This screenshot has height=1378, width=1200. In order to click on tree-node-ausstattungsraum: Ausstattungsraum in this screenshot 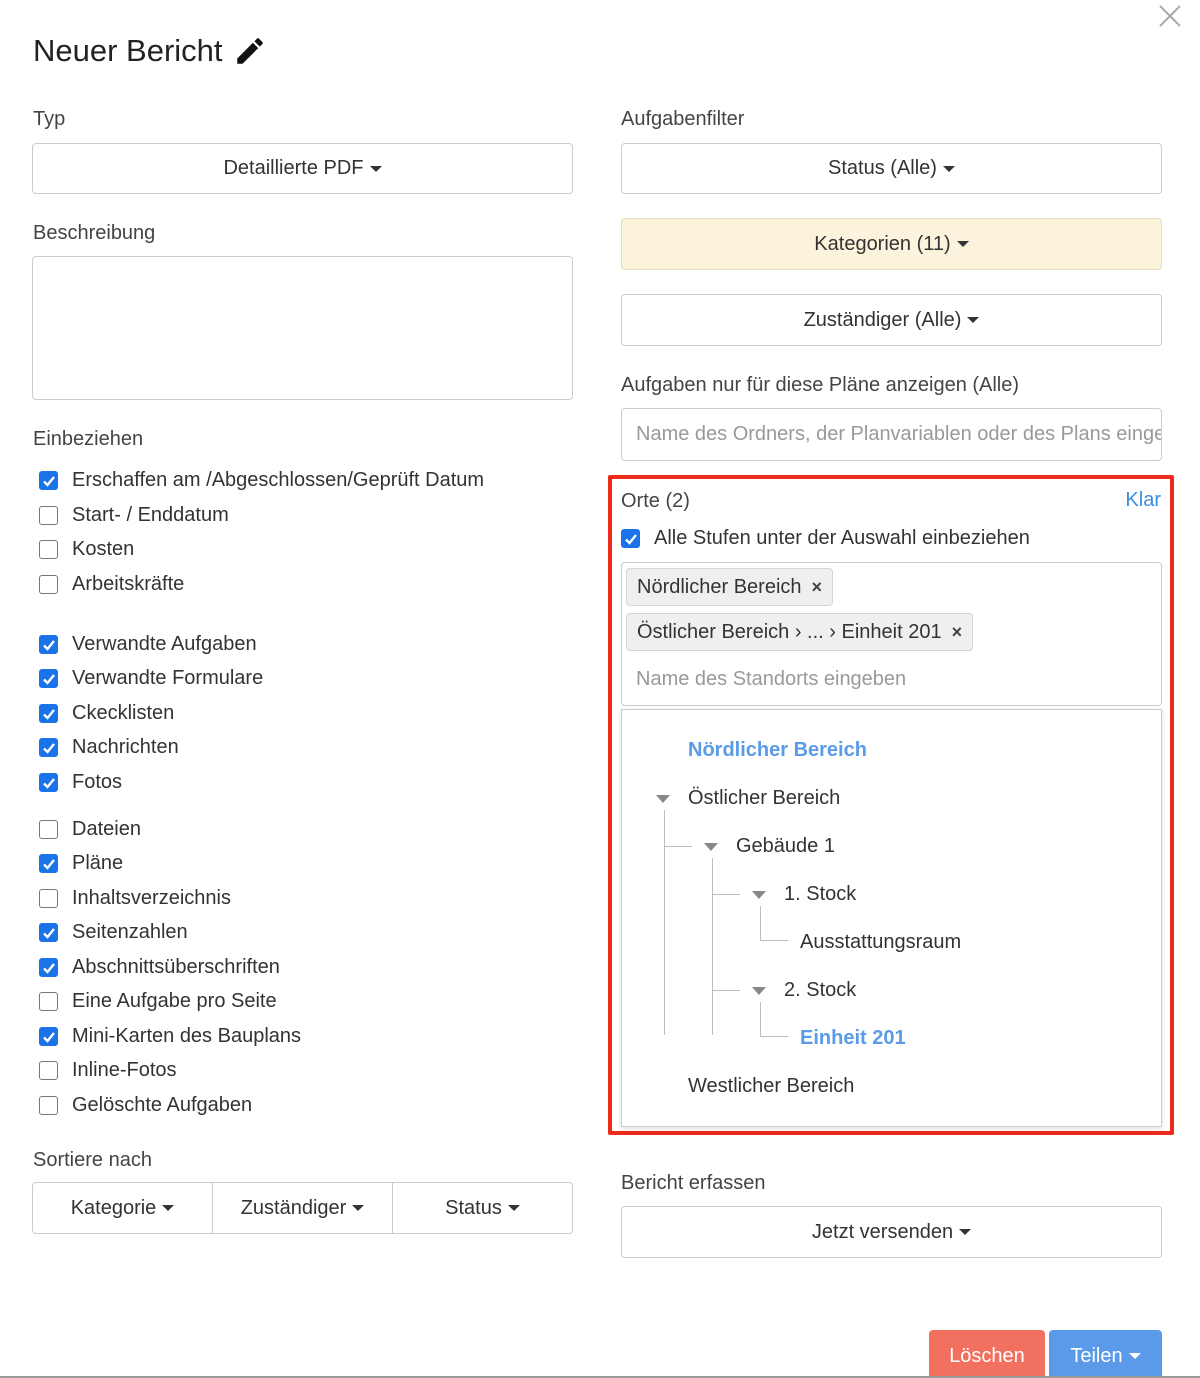, I will do `click(880, 942)`.